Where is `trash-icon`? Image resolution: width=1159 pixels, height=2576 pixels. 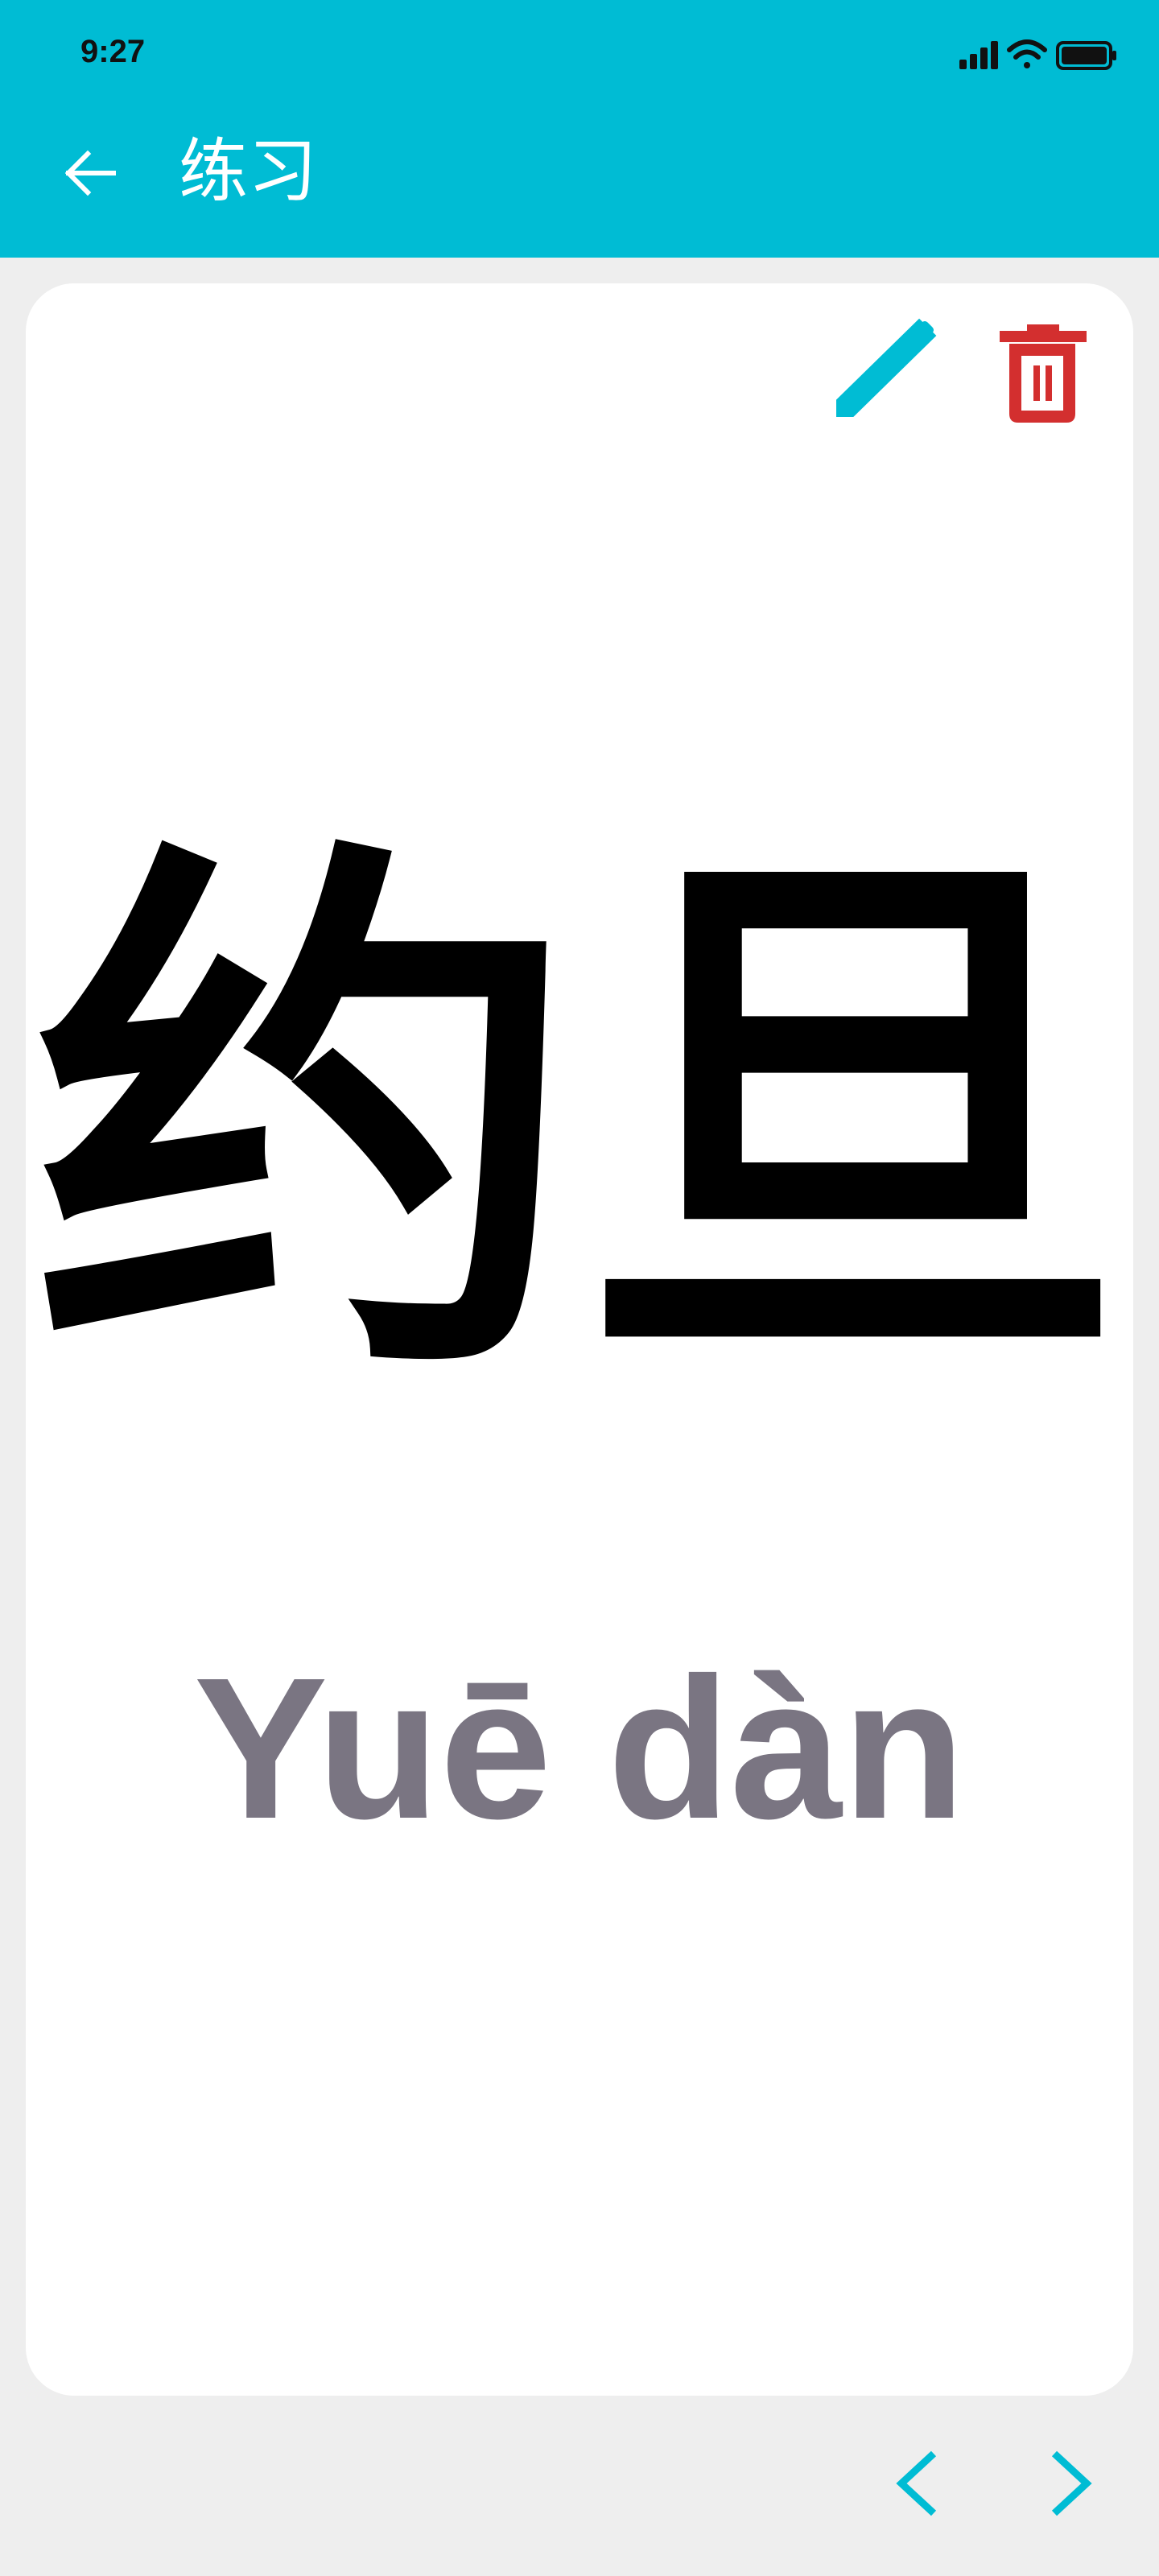
trash-icon is located at coordinates (1043, 373).